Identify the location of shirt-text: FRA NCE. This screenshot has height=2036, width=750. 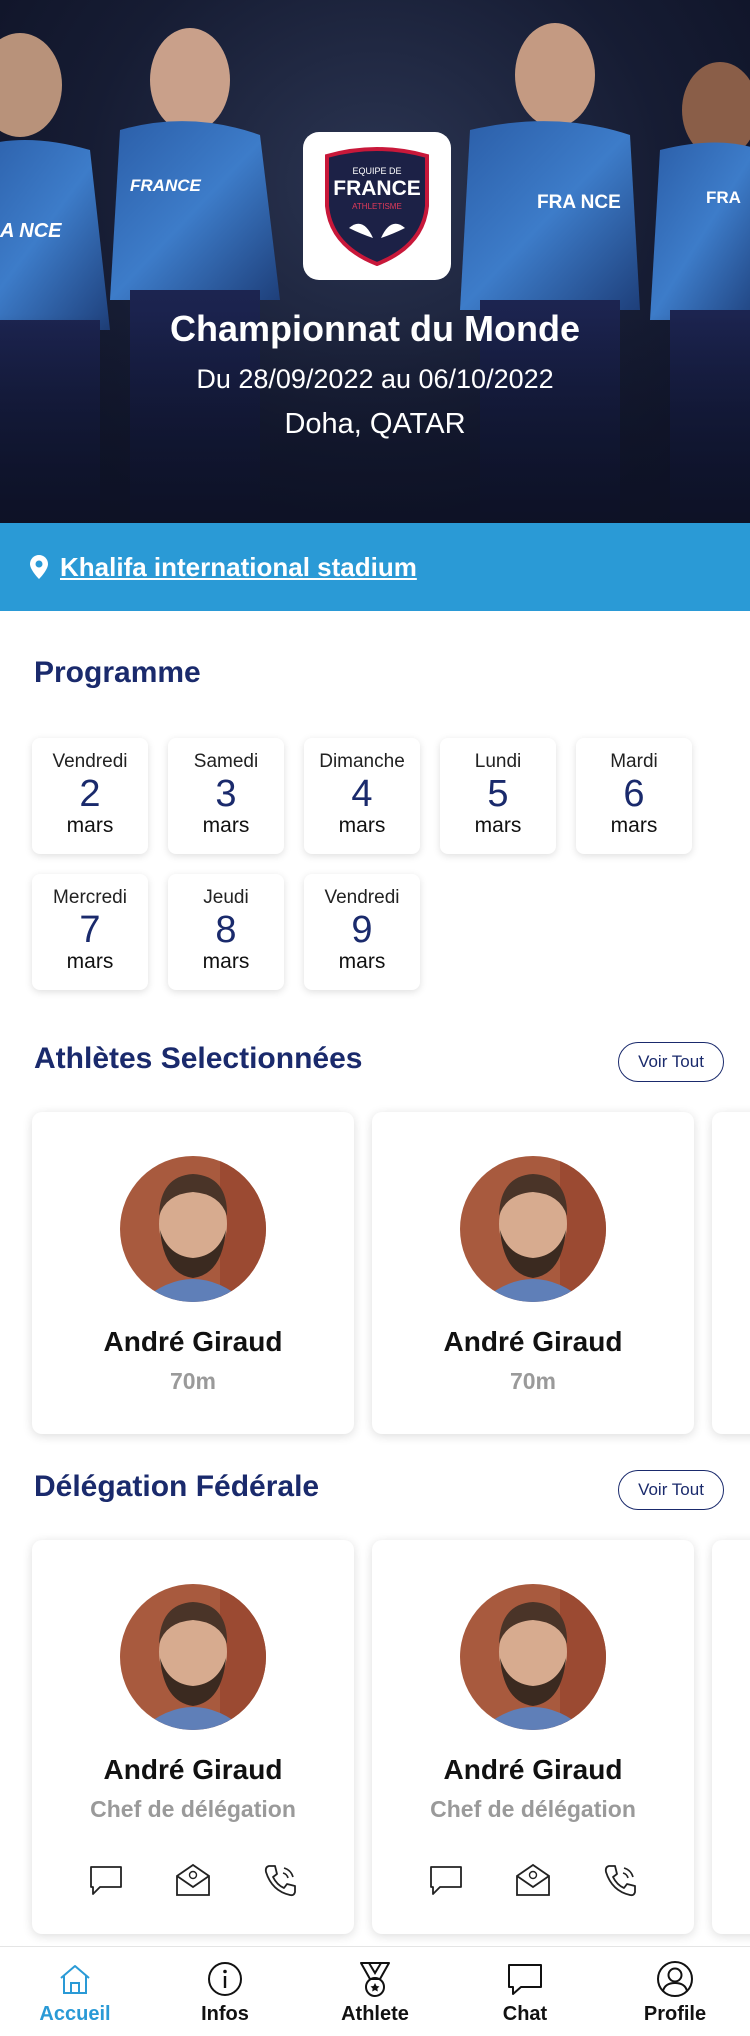
(579, 202).